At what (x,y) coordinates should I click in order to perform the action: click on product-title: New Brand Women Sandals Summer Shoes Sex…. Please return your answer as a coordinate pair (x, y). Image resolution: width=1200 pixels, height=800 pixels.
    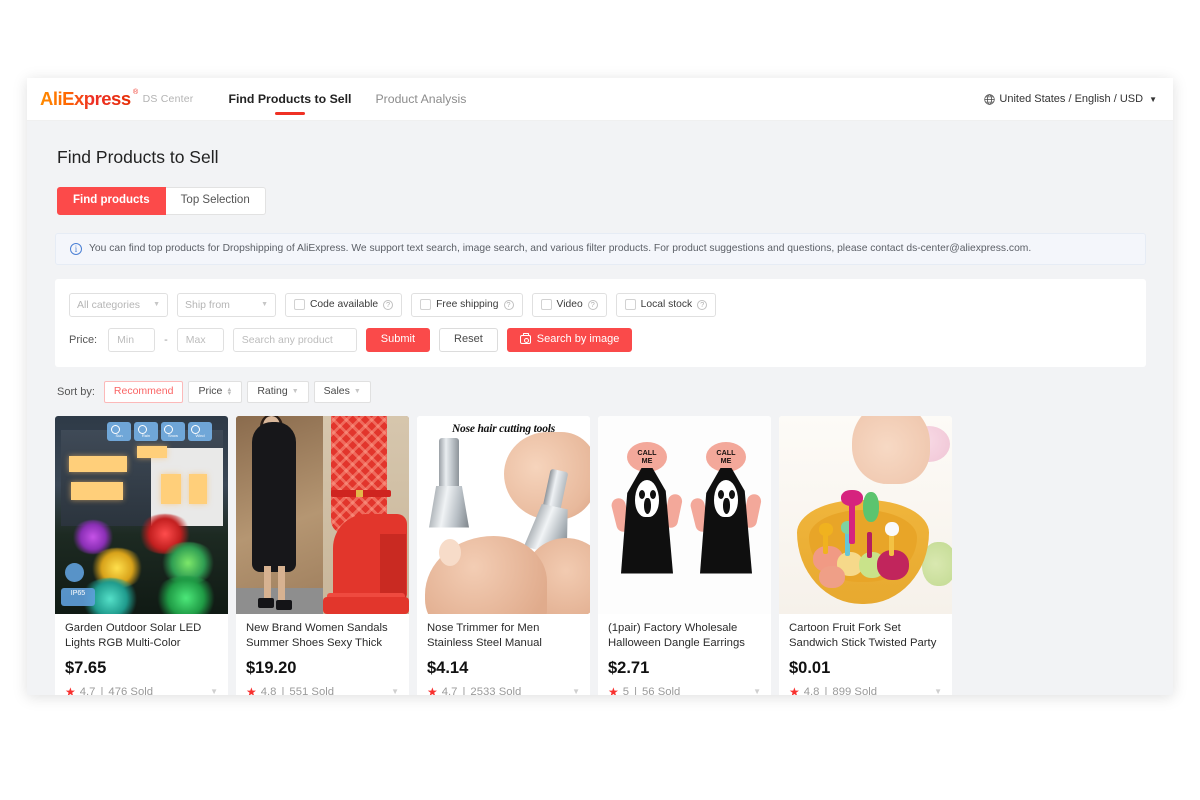
    Looking at the image, I should click on (322, 636).